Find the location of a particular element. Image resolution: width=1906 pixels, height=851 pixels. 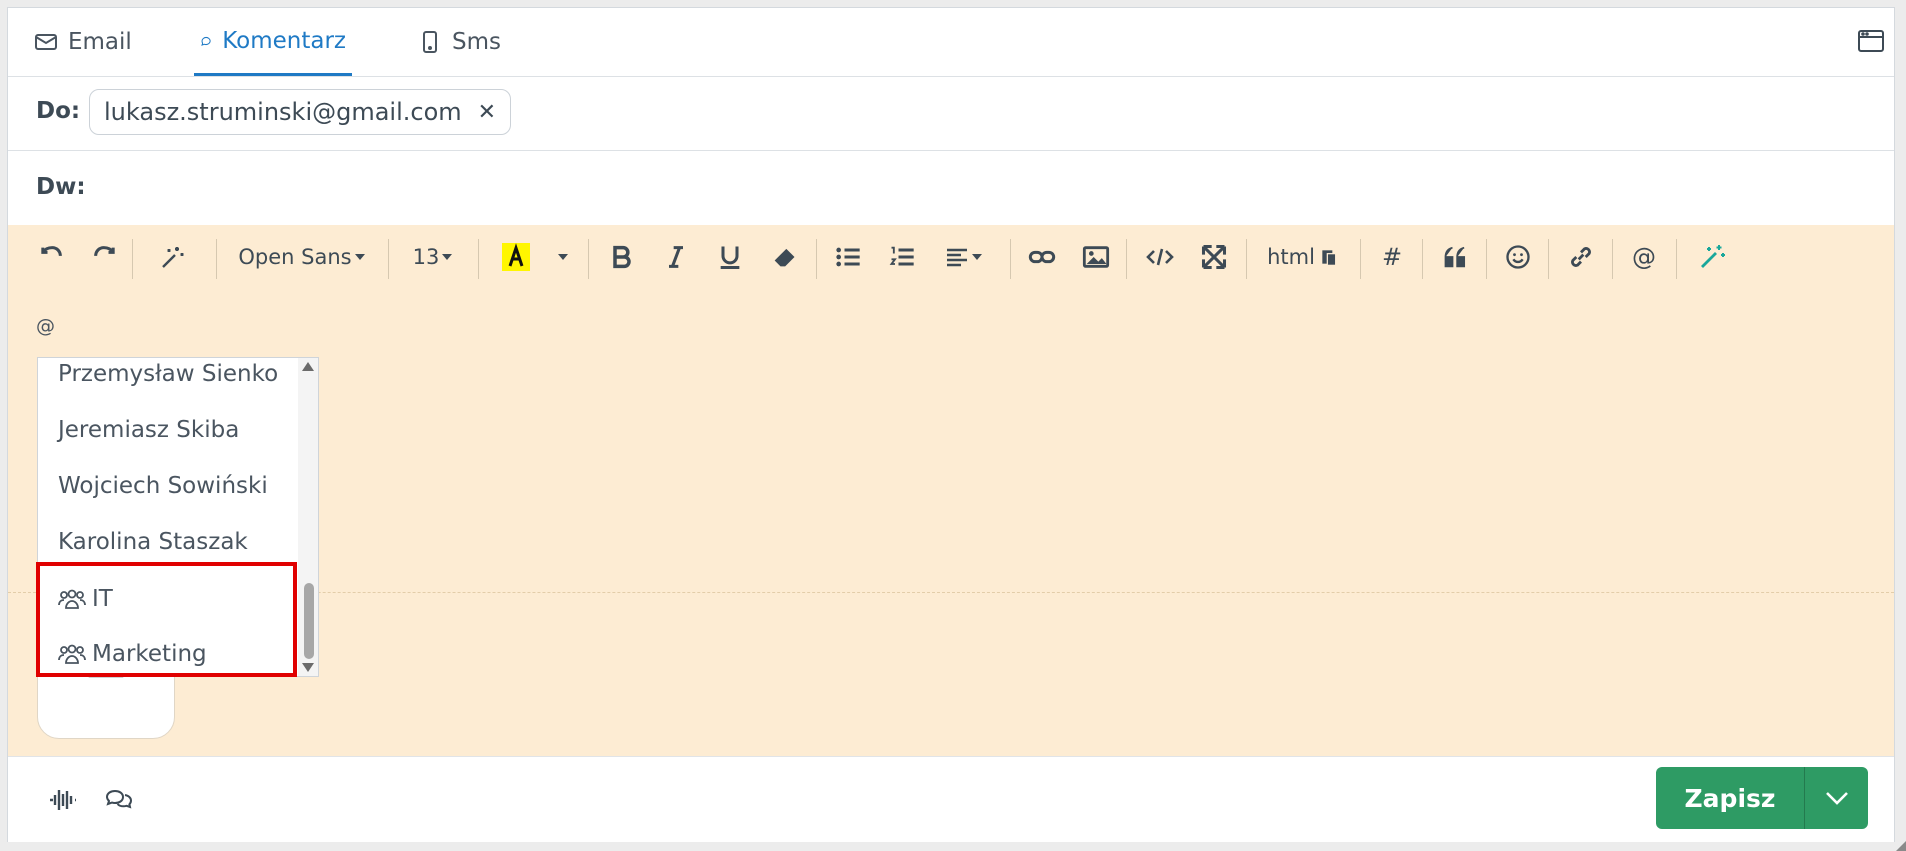

fullscreen-button is located at coordinates (1214, 257).